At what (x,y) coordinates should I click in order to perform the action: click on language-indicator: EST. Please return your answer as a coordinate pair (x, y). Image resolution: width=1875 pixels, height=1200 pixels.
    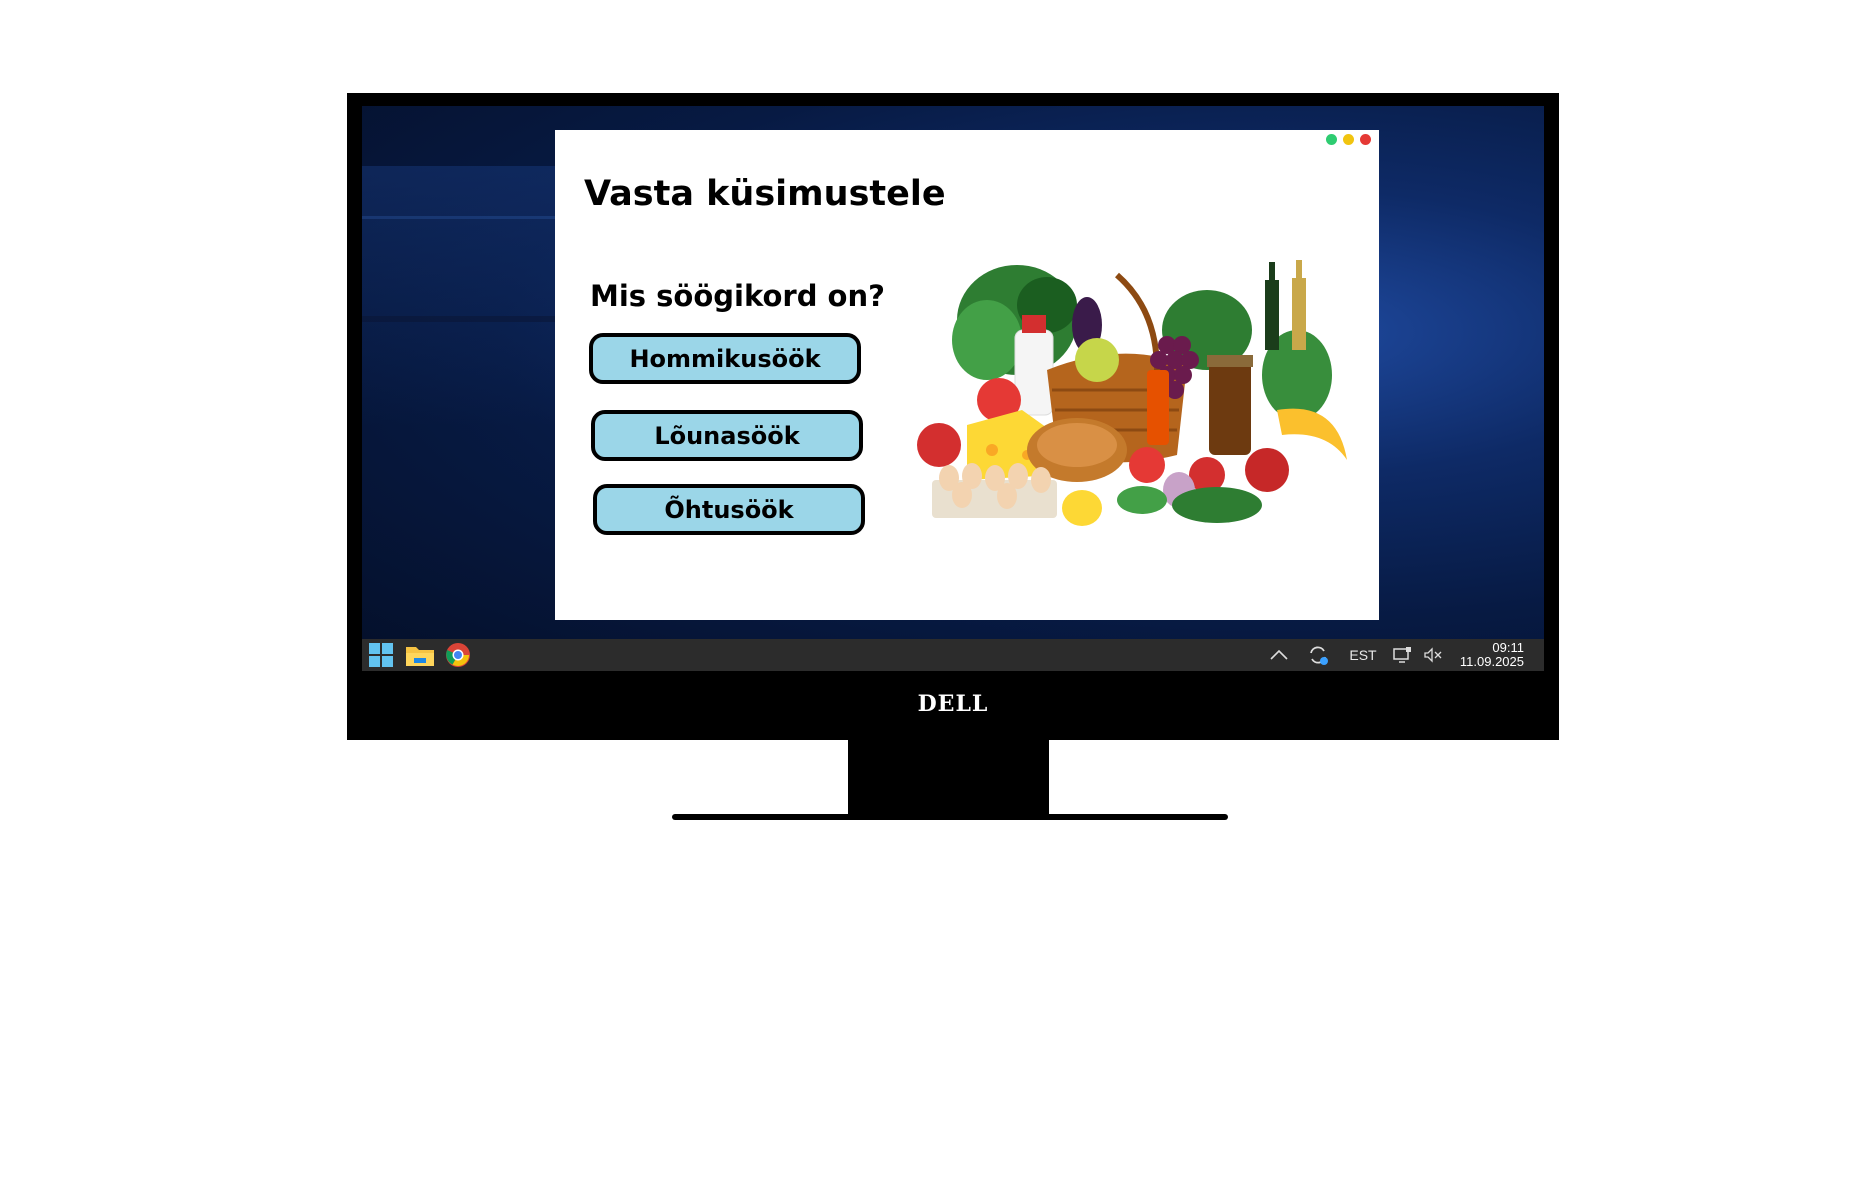
    Looking at the image, I should click on (1363, 655).